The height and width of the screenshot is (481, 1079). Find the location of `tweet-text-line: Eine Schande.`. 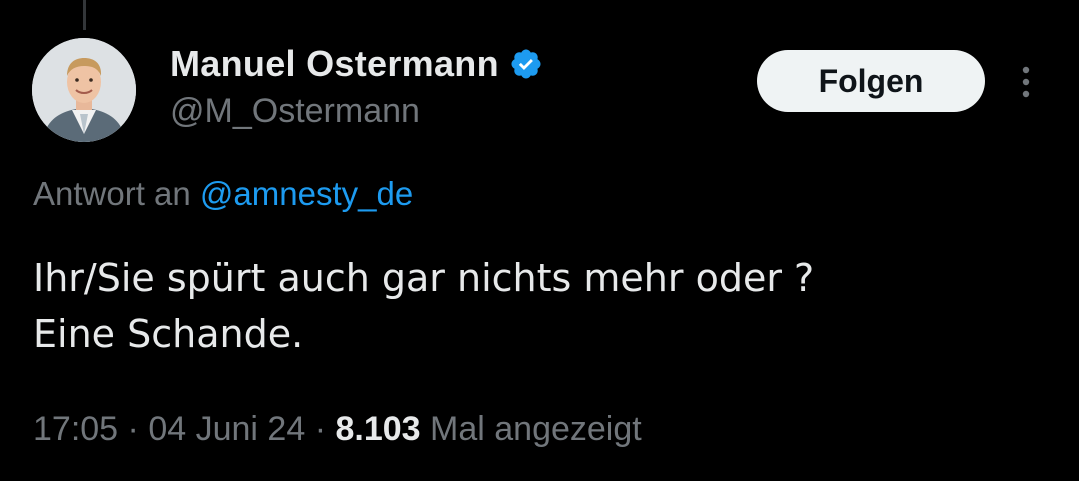

tweet-text-line: Eine Schande. is located at coordinates (168, 334).